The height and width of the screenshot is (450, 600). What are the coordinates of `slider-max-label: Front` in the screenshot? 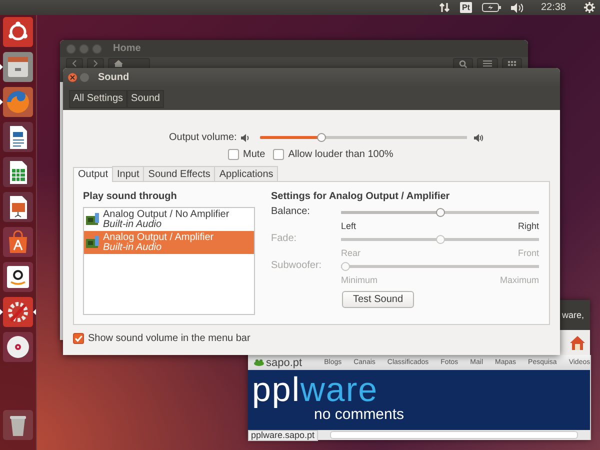 It's located at (528, 253).